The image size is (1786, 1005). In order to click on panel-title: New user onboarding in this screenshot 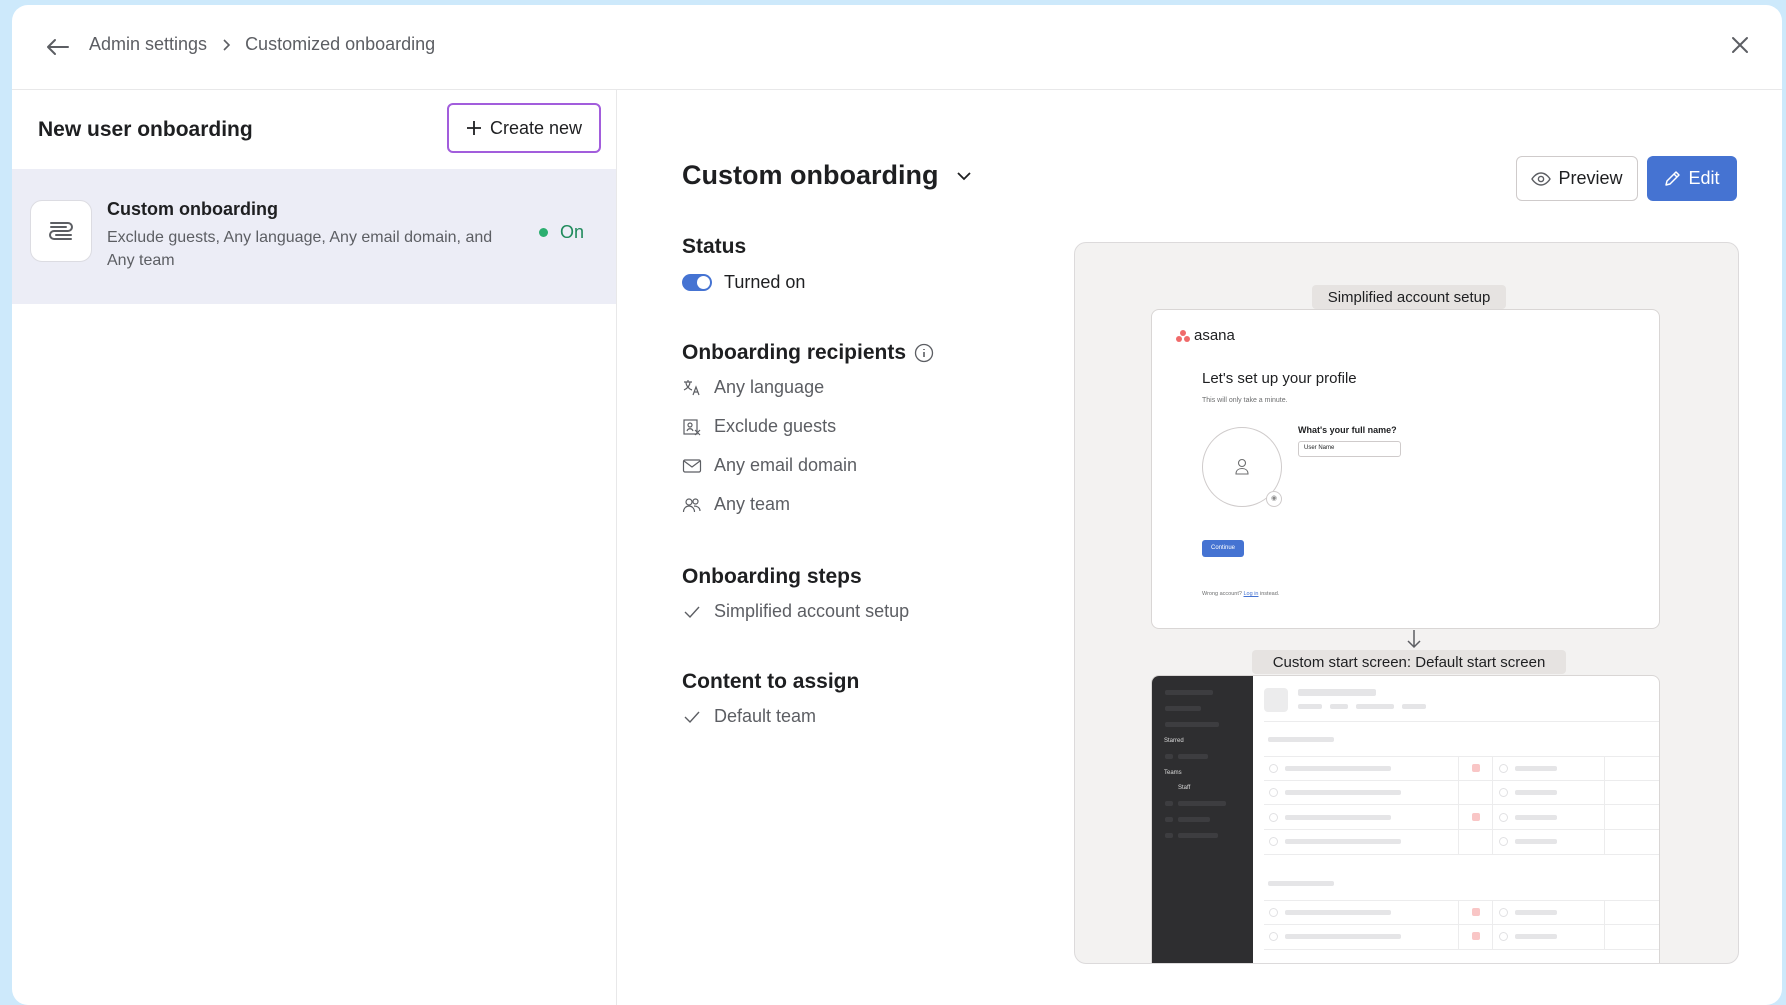, I will do `click(145, 129)`.